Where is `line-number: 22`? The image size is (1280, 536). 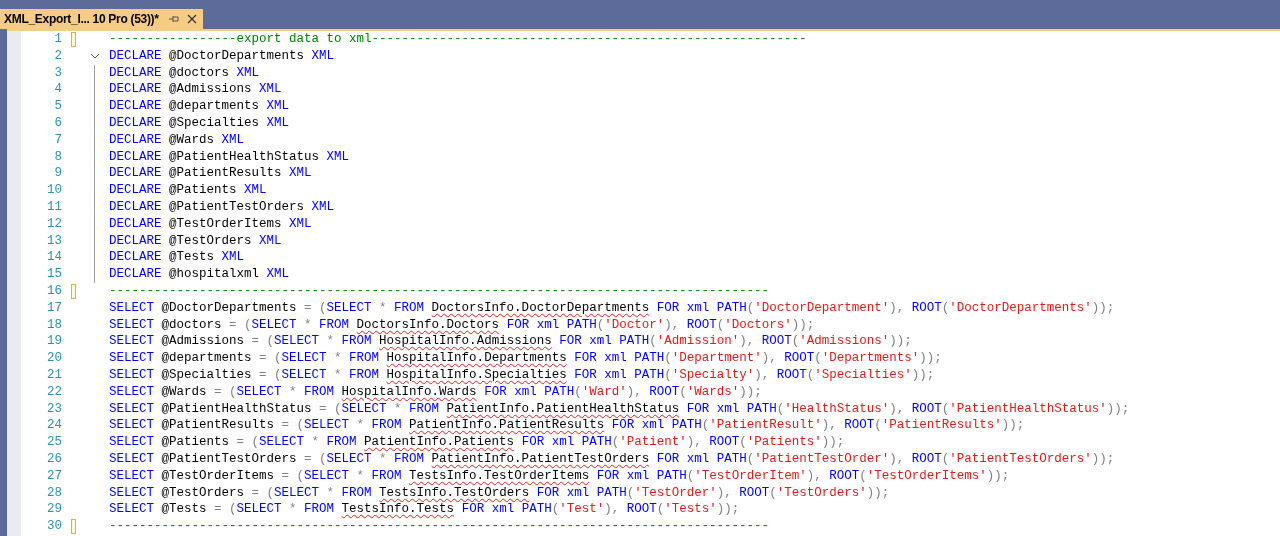 line-number: 22 is located at coordinates (54, 392).